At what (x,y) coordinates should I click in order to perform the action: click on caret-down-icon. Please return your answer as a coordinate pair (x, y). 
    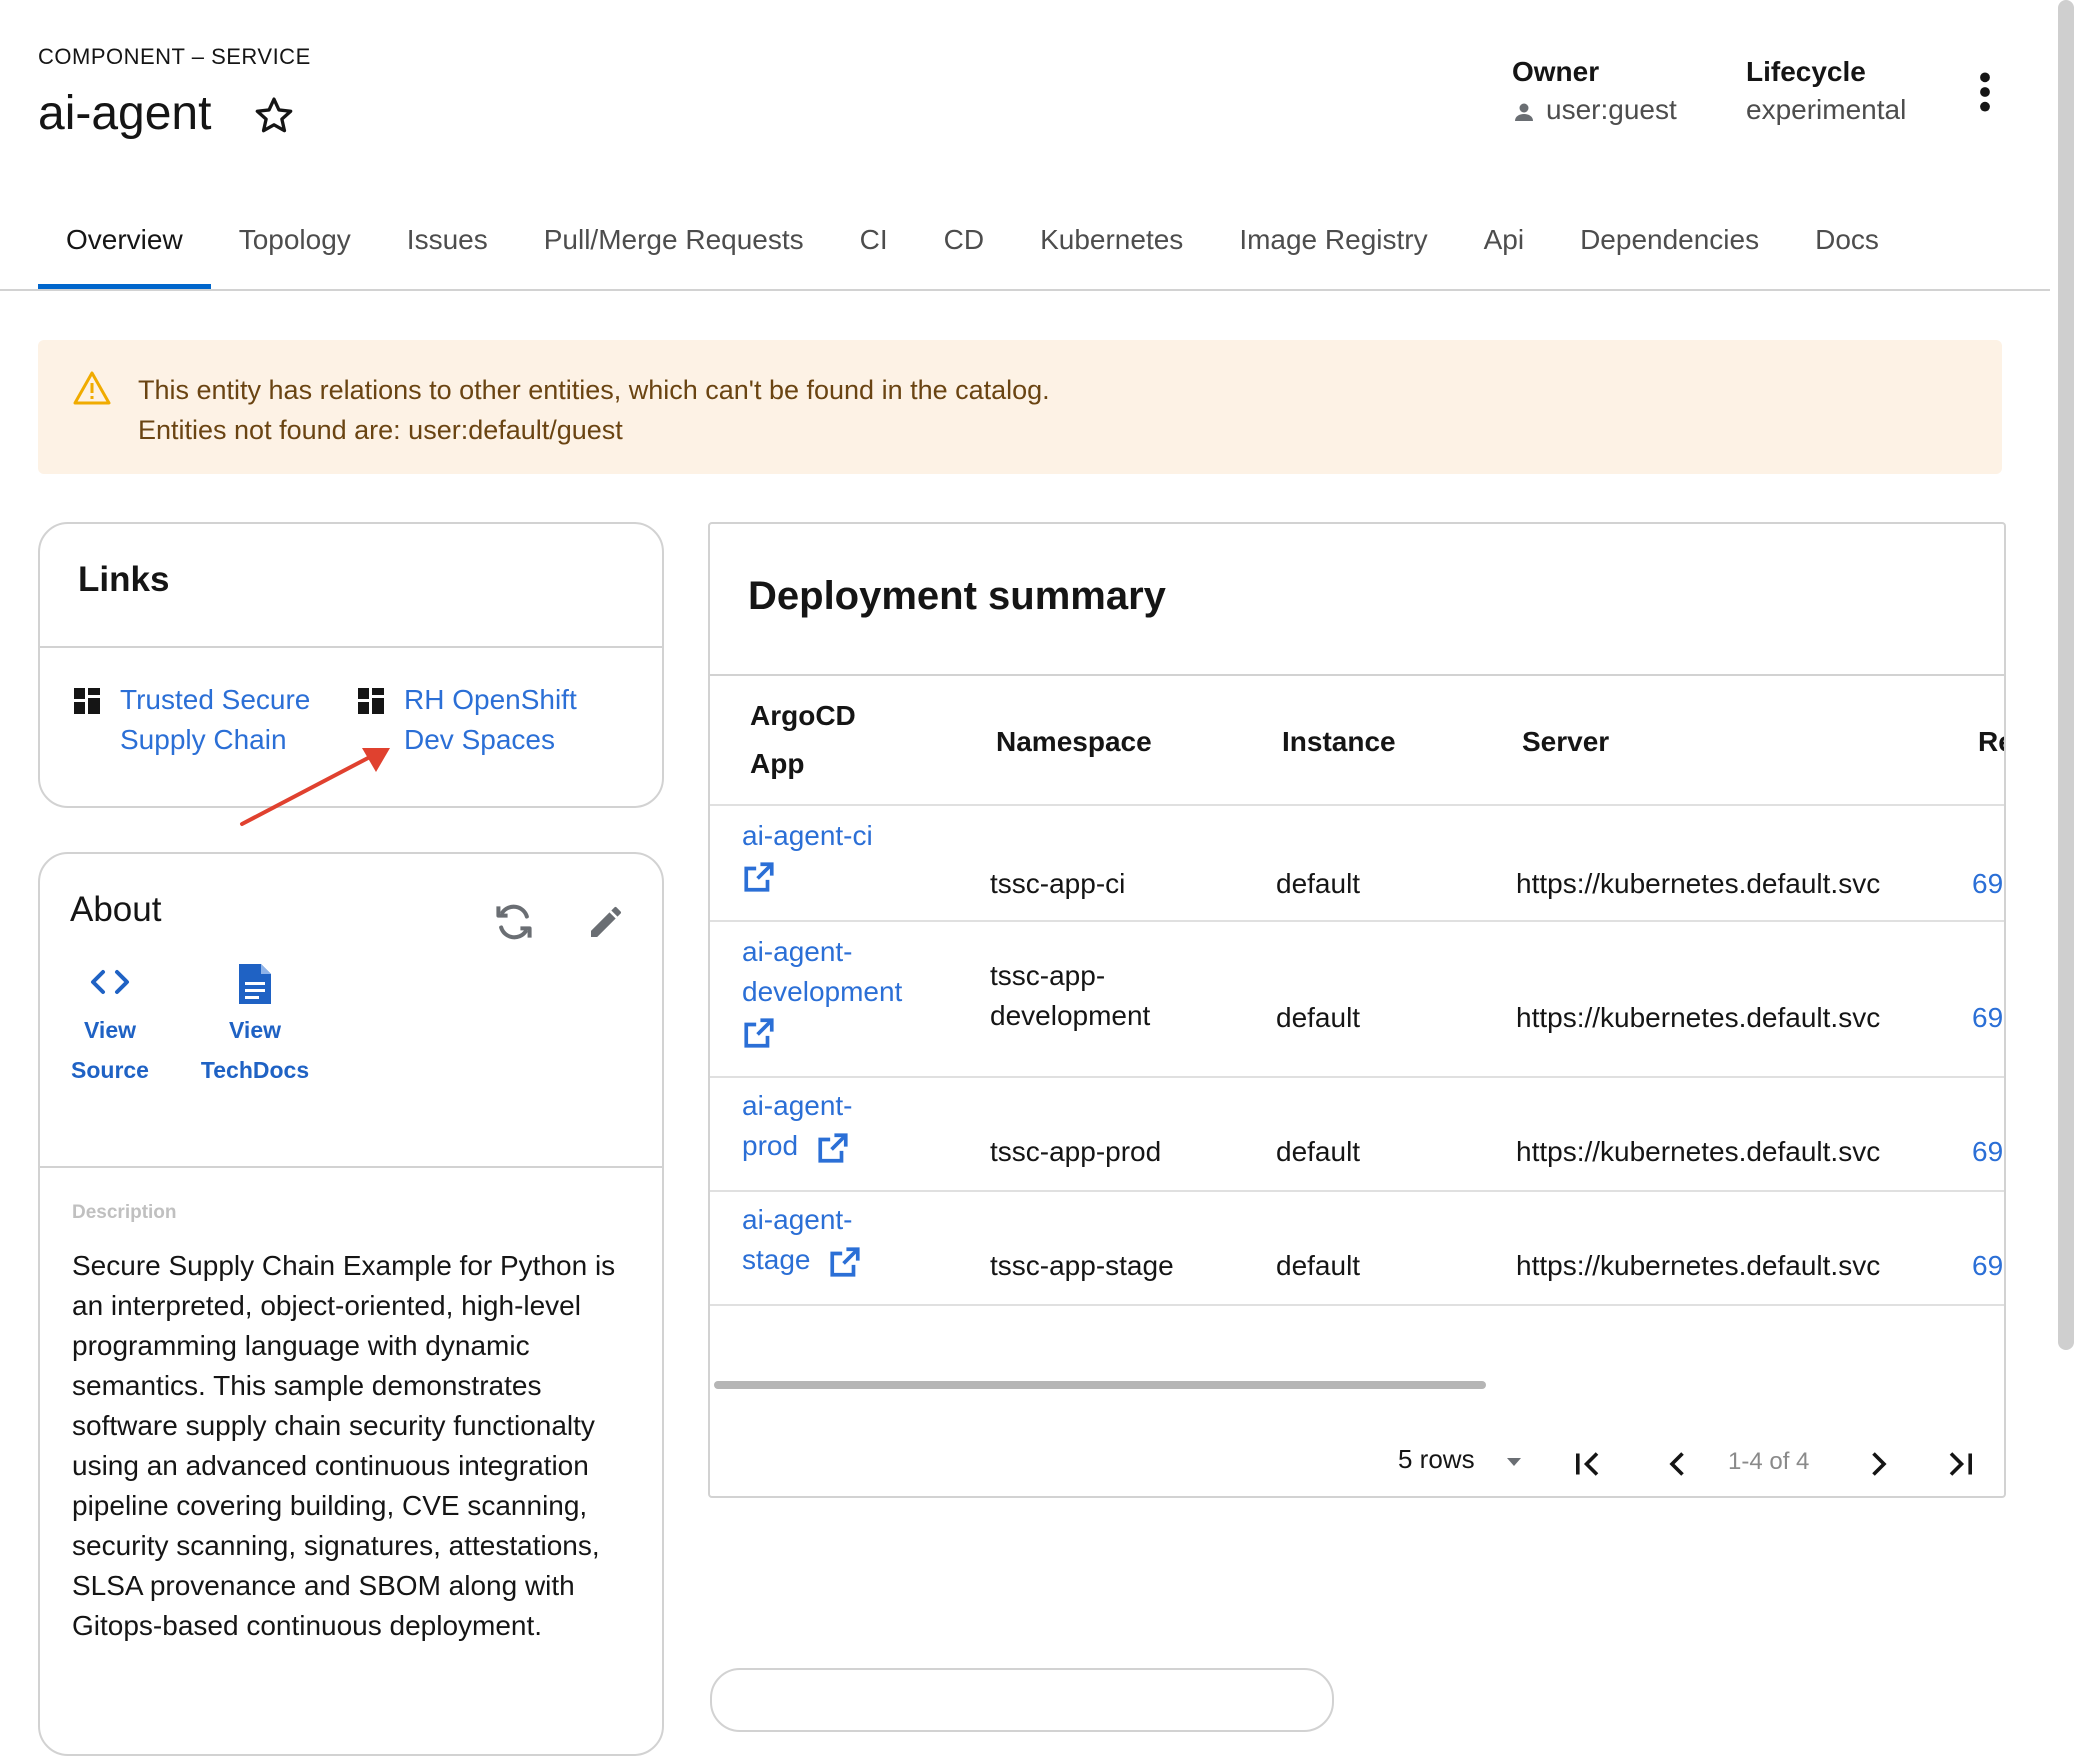
    Looking at the image, I should click on (1514, 1462).